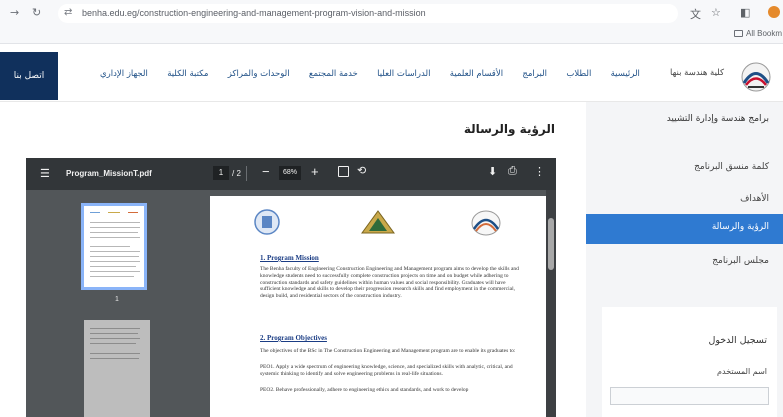 The image size is (783, 417). What do you see at coordinates (731, 167) in the screenshot?
I see `sidebar-item-coordinator: كلمة منسق البرنامج` at bounding box center [731, 167].